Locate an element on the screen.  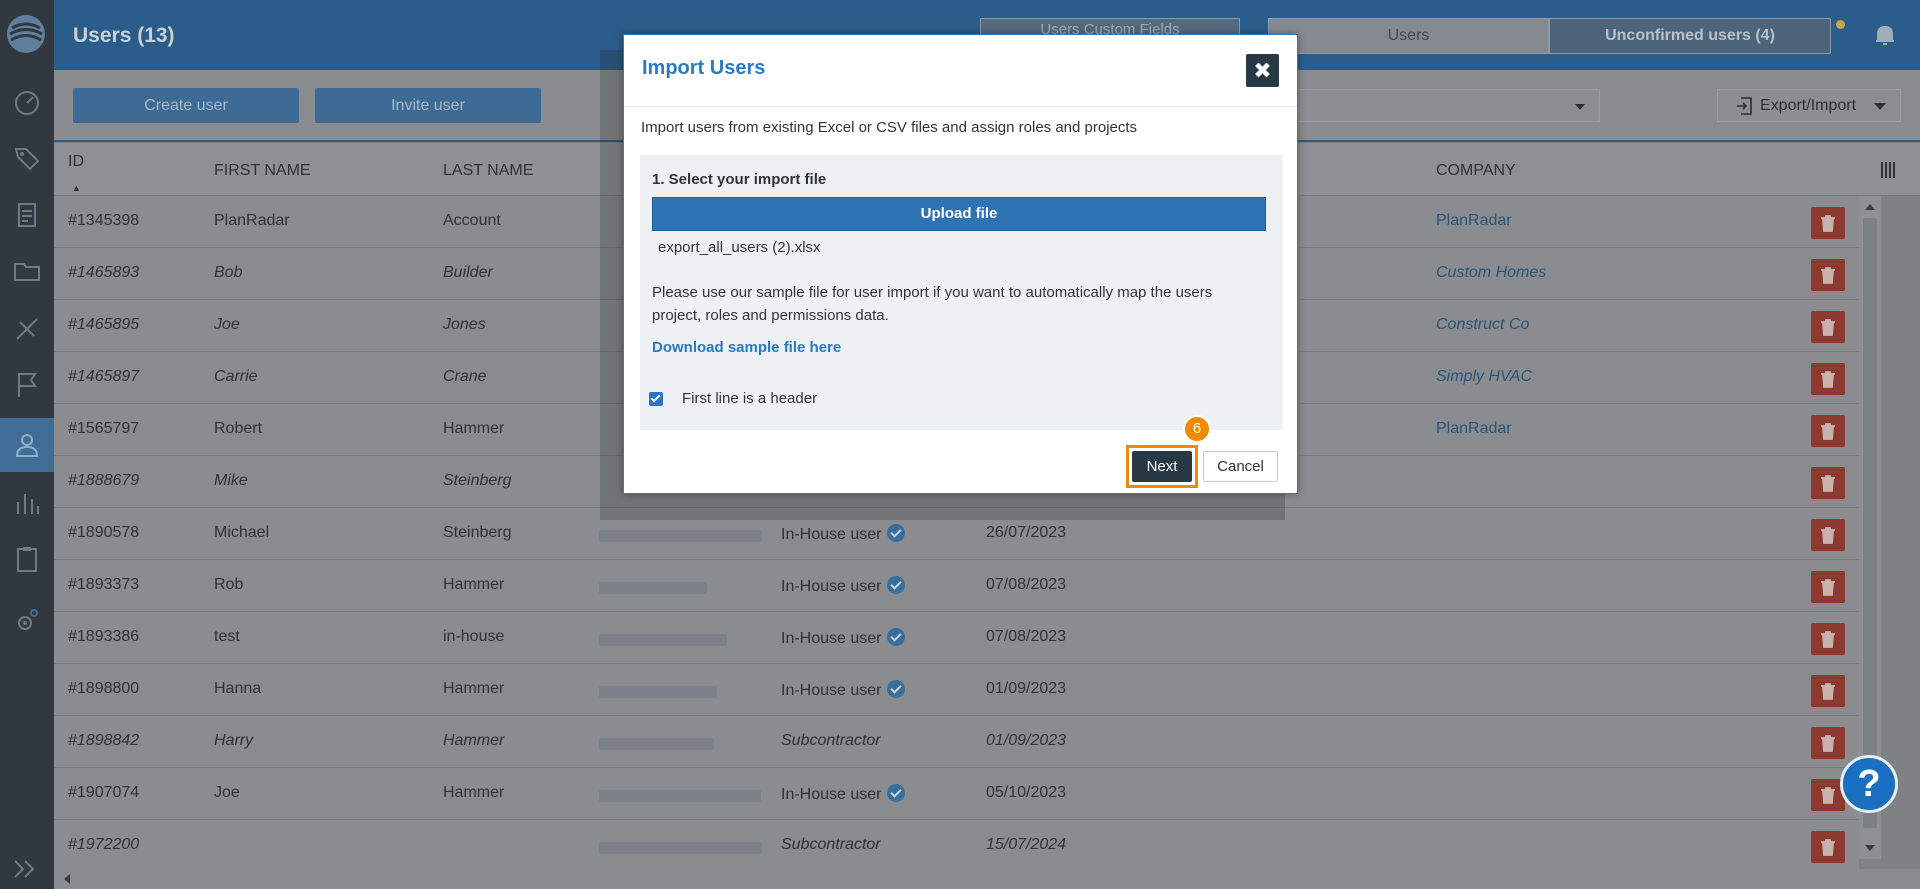
cell-id: #1565797 is located at coordinates (104, 428).